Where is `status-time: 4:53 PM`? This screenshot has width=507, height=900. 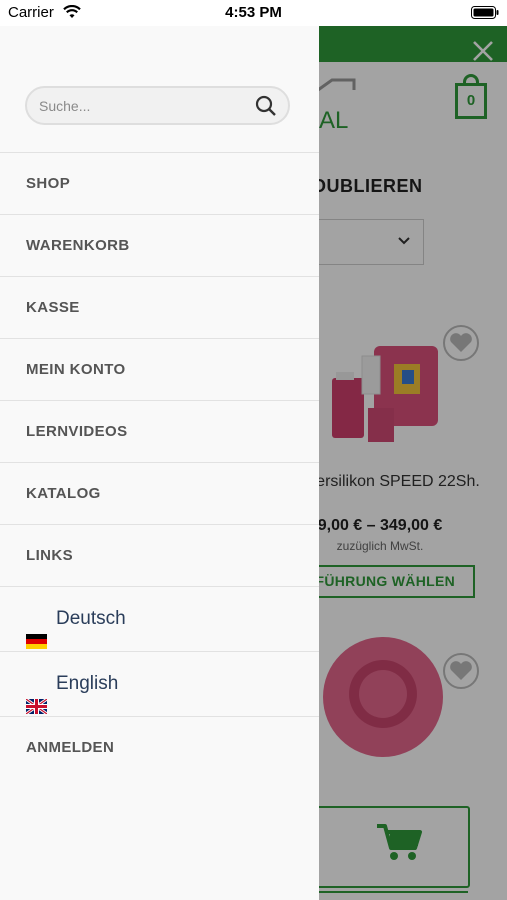
status-time: 4:53 PM is located at coordinates (253, 12).